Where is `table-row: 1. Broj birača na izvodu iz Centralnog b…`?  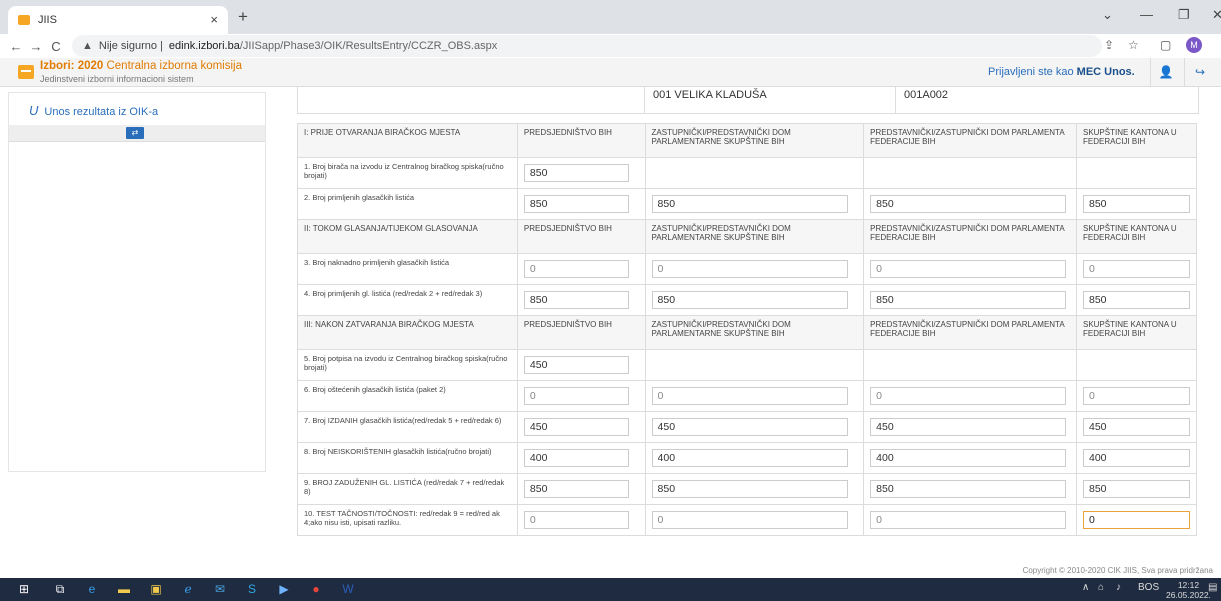
table-row: 1. Broj birača na izvodu iz Centralnog b… is located at coordinates (747, 173).